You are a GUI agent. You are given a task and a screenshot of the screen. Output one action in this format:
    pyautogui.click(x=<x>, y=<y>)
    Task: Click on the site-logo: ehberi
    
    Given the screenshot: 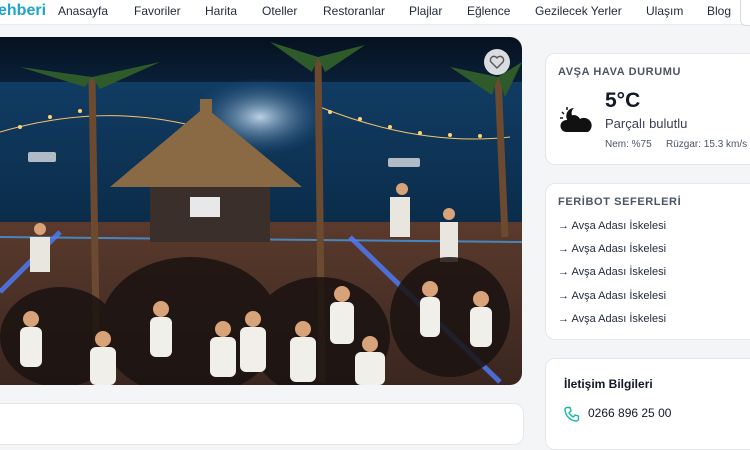 What is the action you would take?
    pyautogui.click(x=23, y=11)
    